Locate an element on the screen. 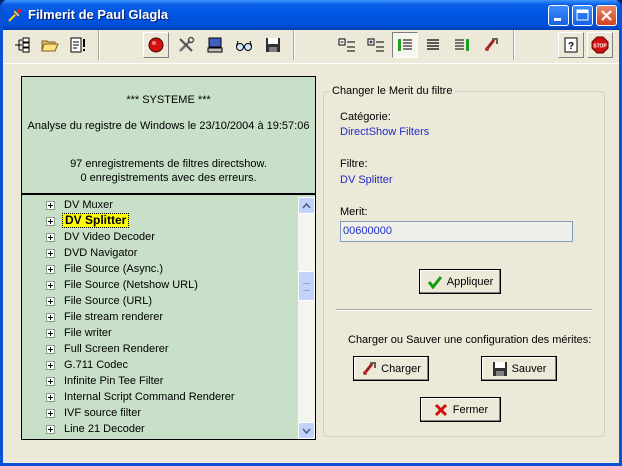 Image resolution: width=622 pixels, height=466 pixels. scroll-thumb is located at coordinates (306, 286).